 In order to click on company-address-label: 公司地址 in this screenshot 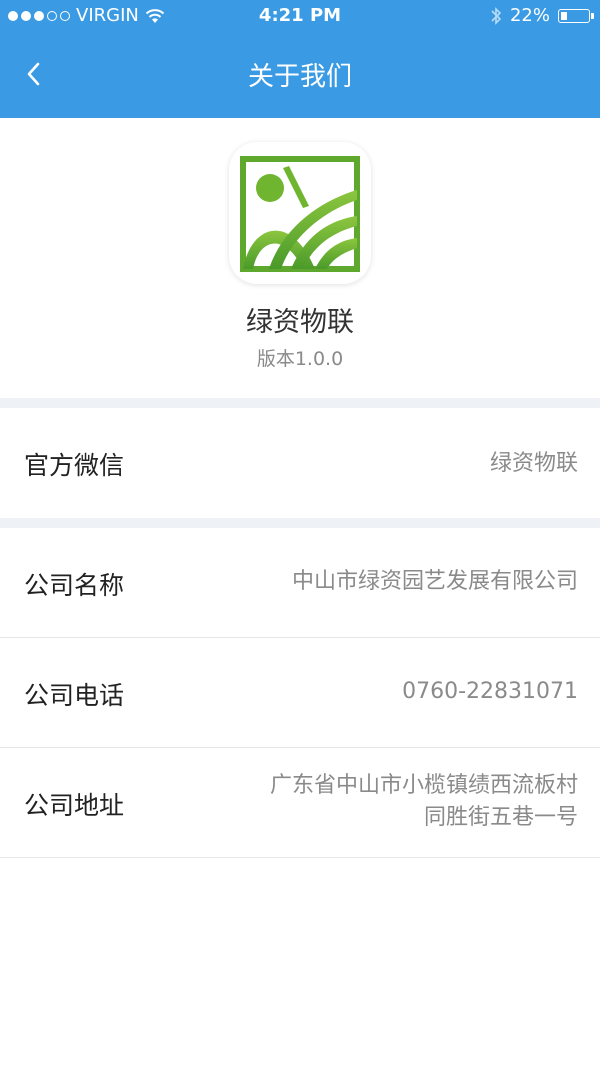, I will do `click(74, 805)`.